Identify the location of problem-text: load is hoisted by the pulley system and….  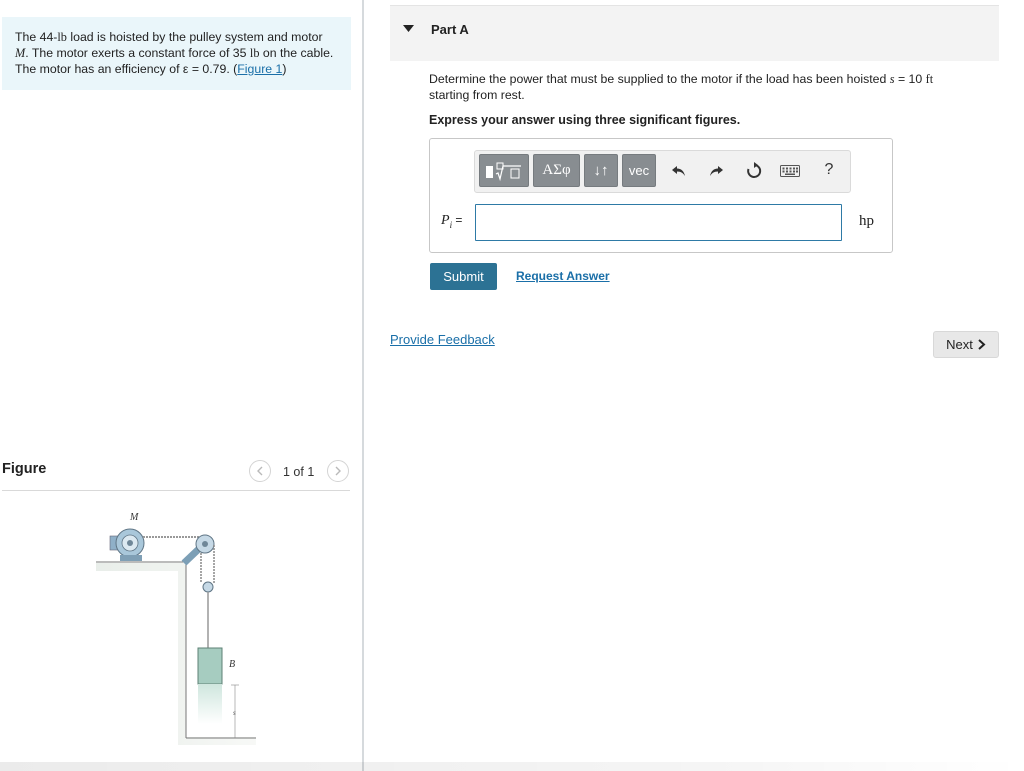
(194, 37).